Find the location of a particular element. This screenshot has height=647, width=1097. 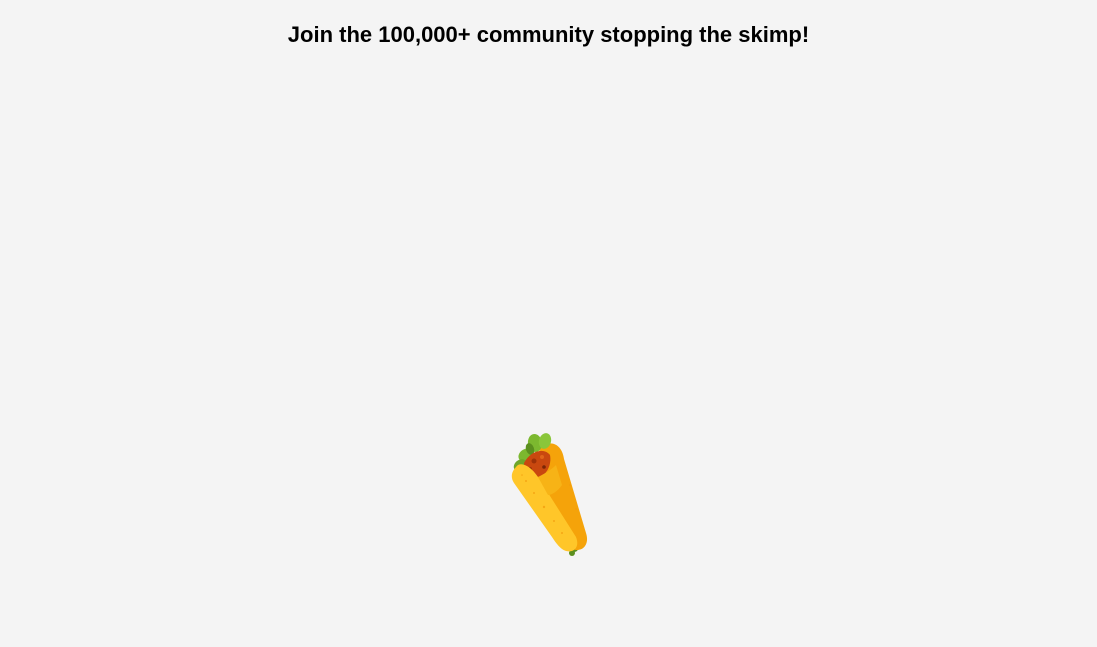

burrito-illustration is located at coordinates (550, 495).